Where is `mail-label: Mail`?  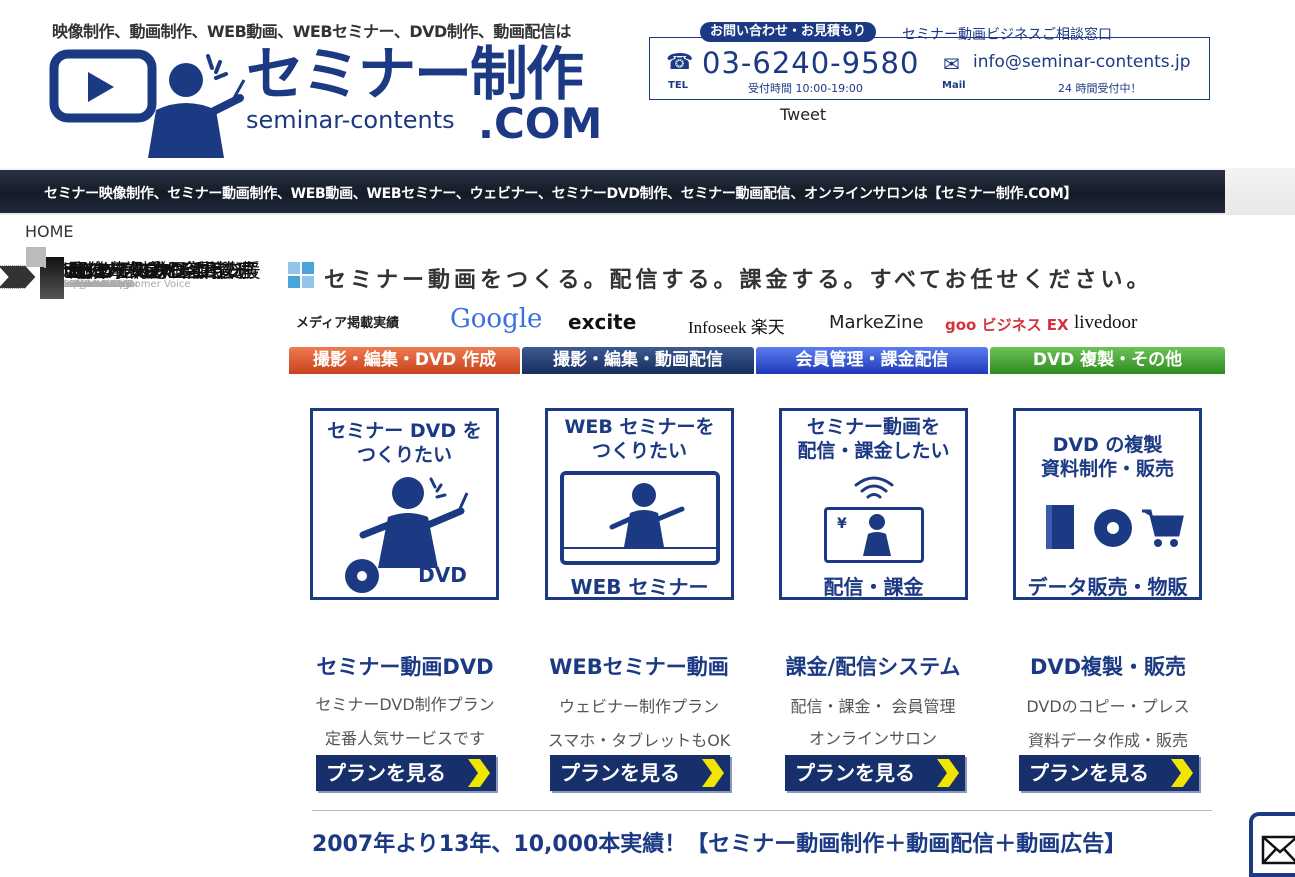 mail-label: Mail is located at coordinates (954, 85).